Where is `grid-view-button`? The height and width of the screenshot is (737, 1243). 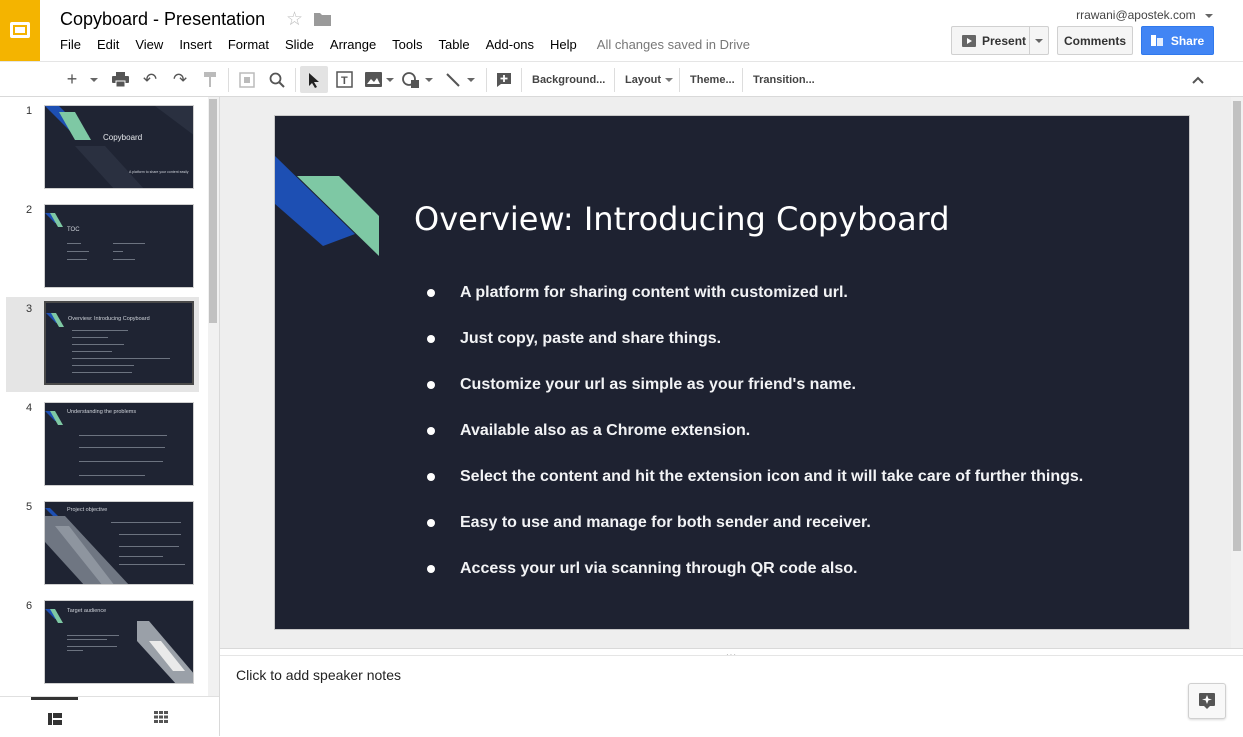 grid-view-button is located at coordinates (161, 717).